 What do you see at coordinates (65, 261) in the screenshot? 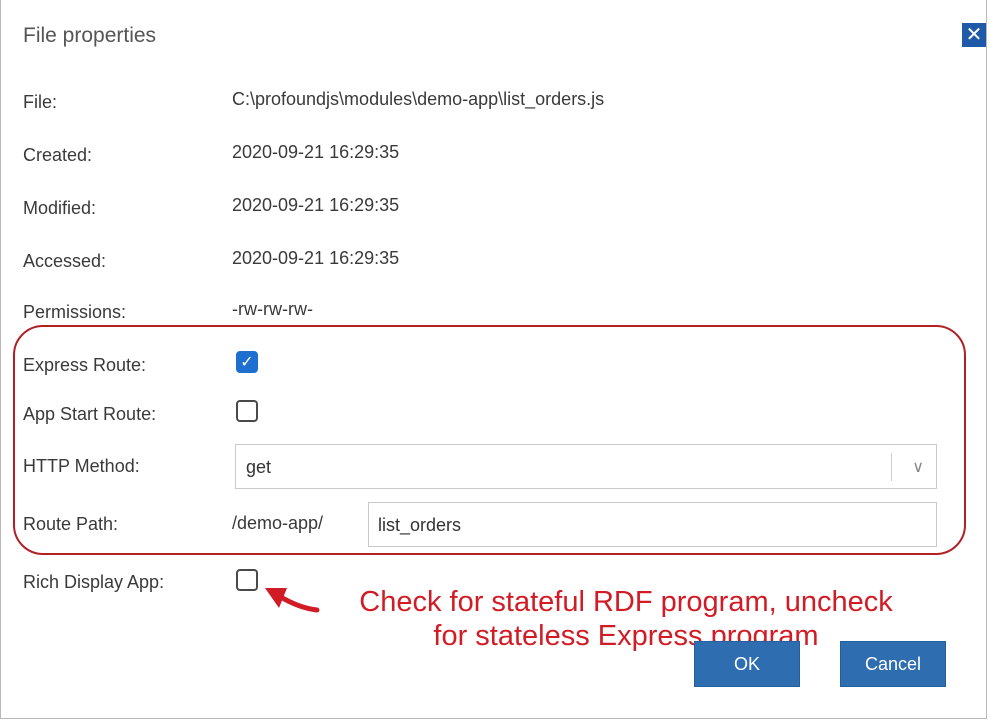
I see `accessed-label: Accessed:` at bounding box center [65, 261].